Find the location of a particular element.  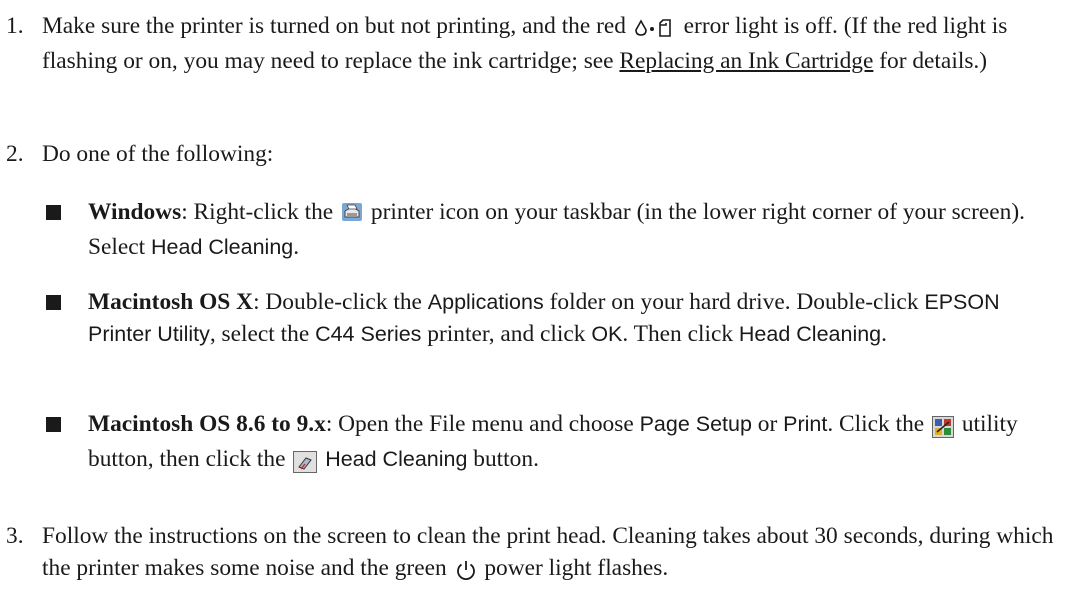

applications-folder-label: Applications is located at coordinates (485, 302).